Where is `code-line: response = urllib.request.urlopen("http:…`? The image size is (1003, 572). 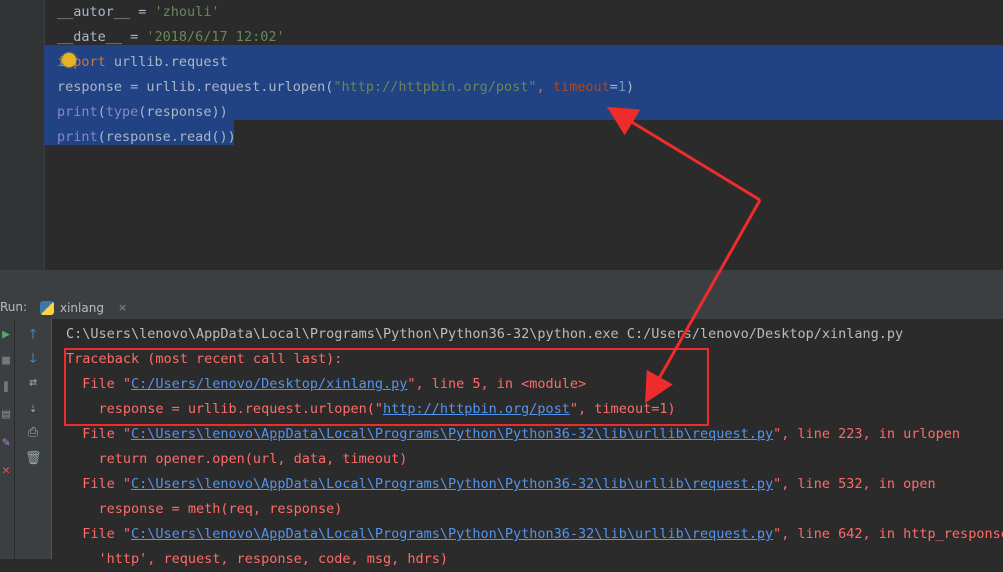
code-line: response = urllib.request.urlopen("http:… is located at coordinates (345, 87).